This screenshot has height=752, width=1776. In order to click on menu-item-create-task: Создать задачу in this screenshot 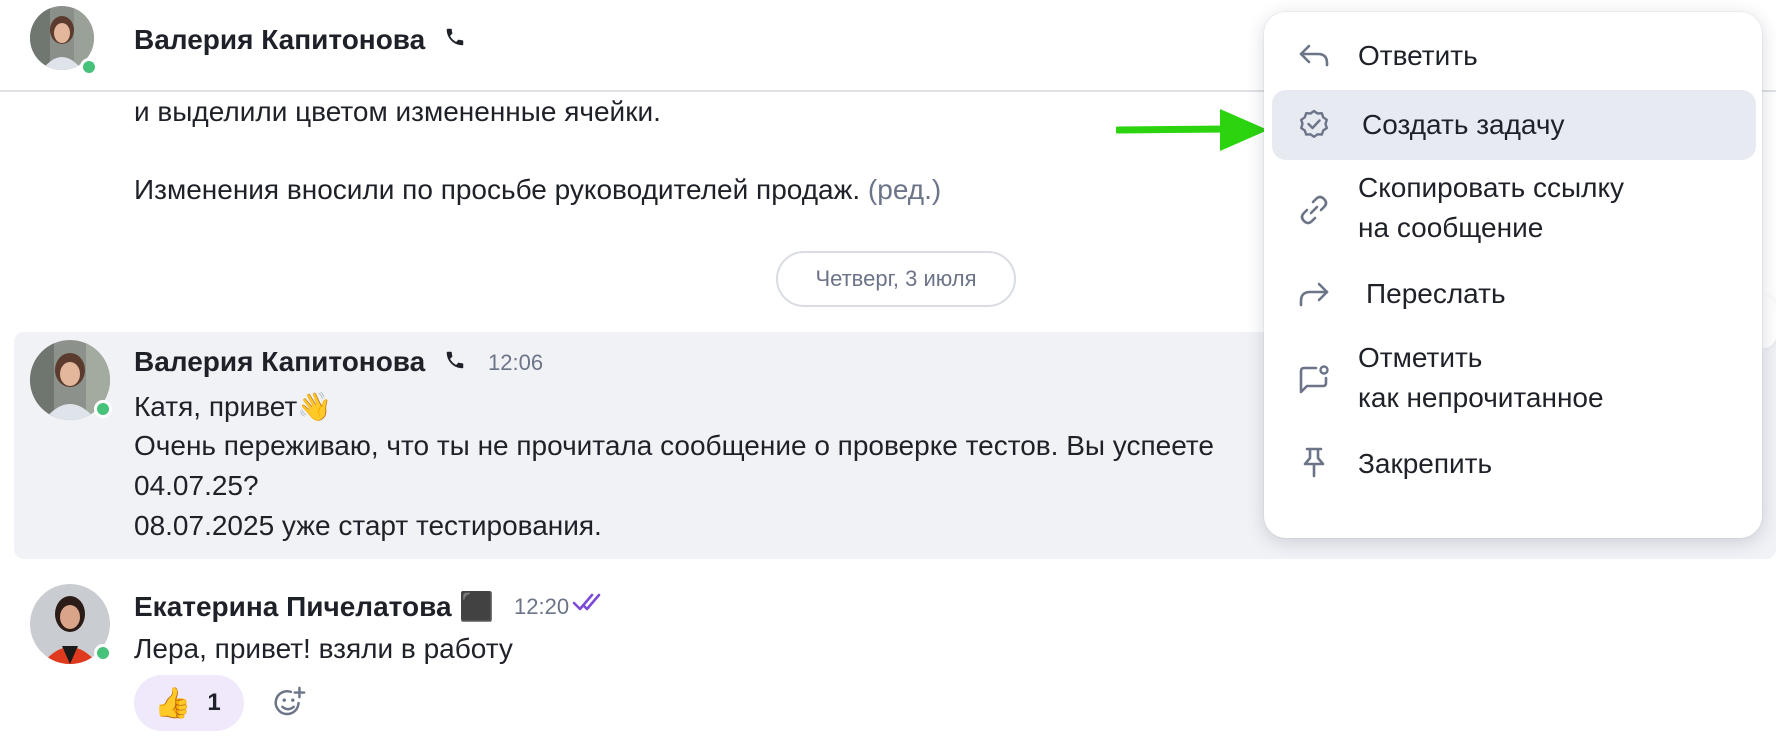, I will do `click(1514, 125)`.